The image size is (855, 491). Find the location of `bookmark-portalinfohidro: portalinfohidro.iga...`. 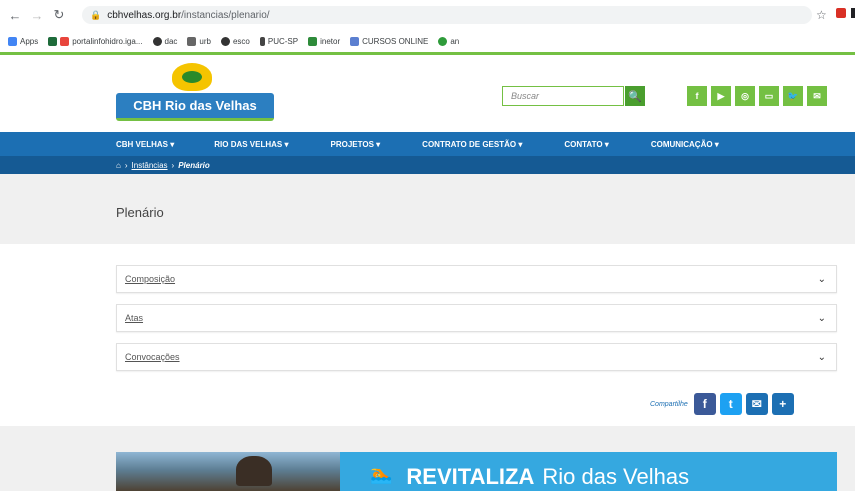

bookmark-portalinfohidro: portalinfohidro.iga... is located at coordinates (95, 41).